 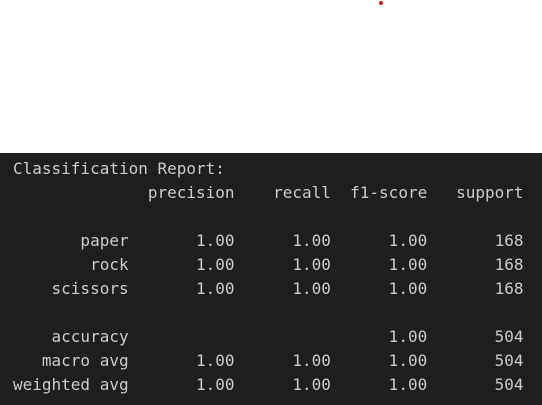 What do you see at coordinates (268, 192) in the screenshot?
I see `report-header-line: precision recall f1-score support` at bounding box center [268, 192].